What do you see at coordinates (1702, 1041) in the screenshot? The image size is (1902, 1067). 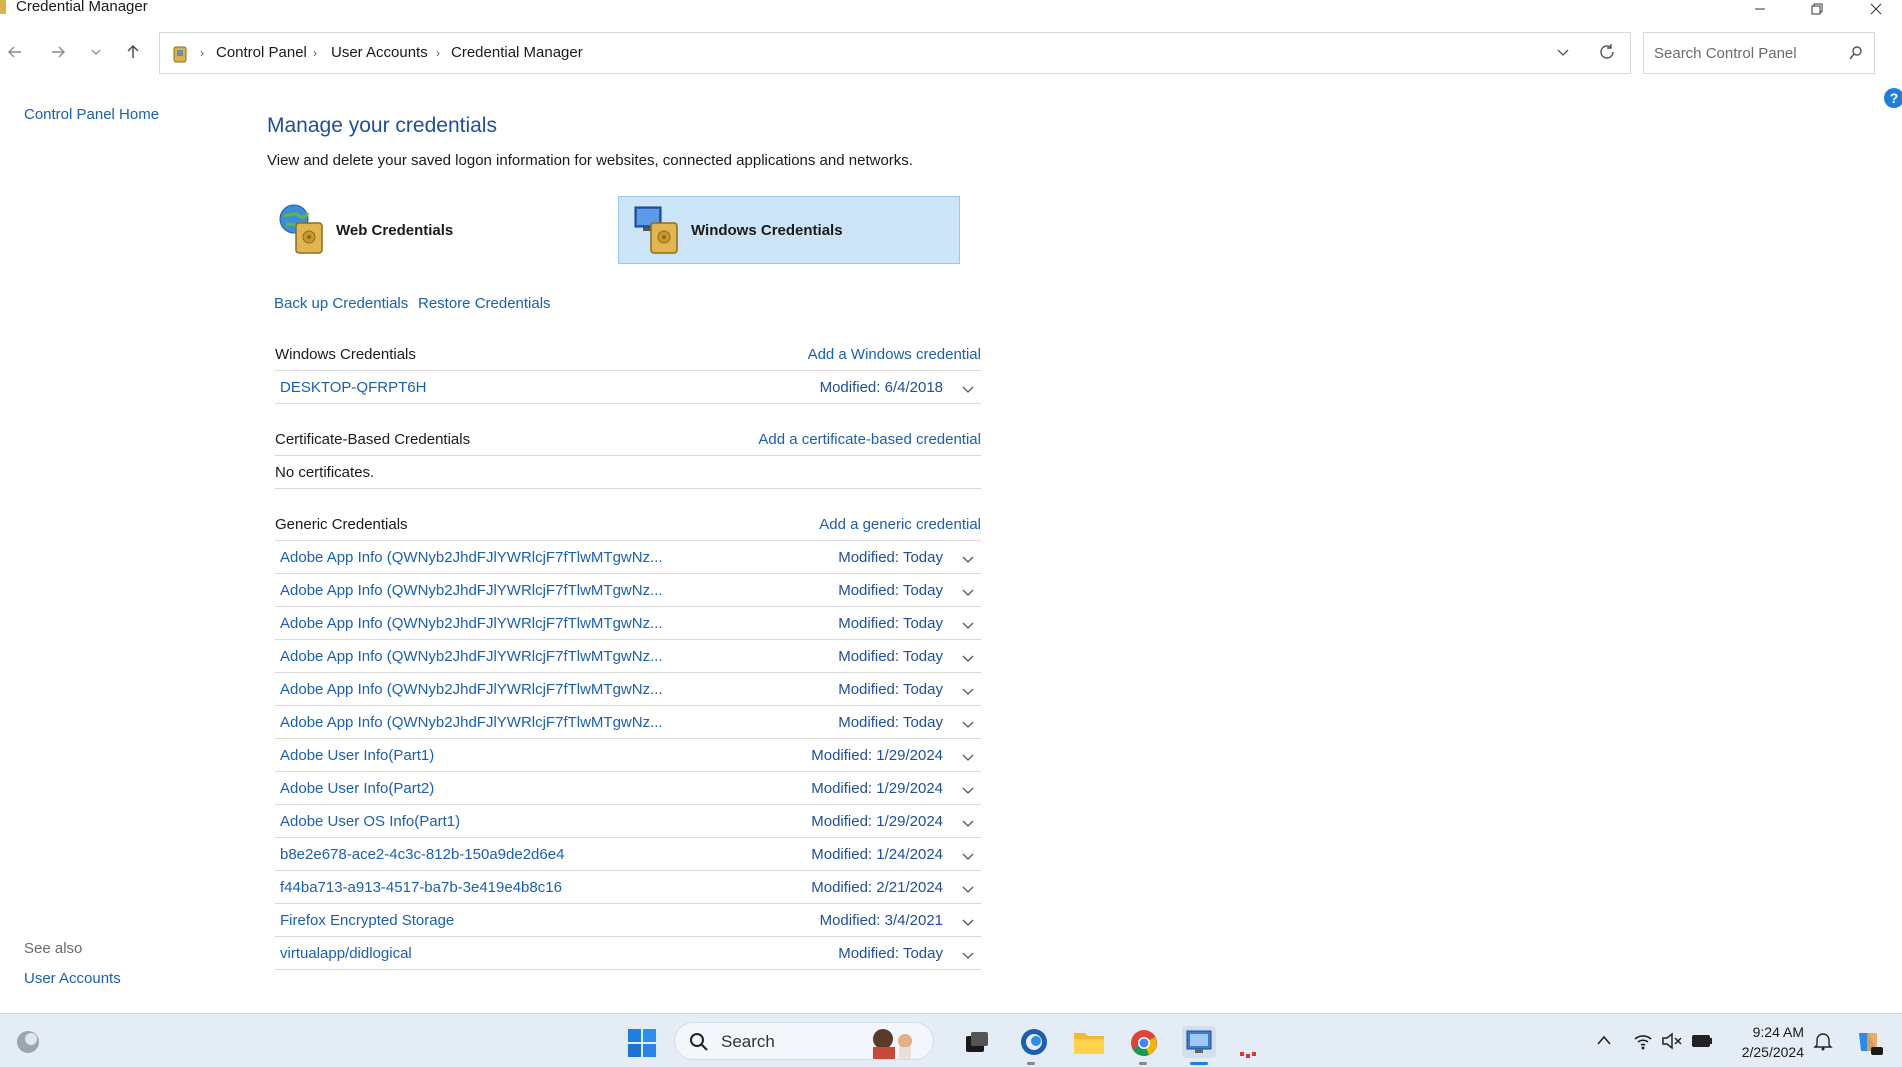 I see `battery-icon` at bounding box center [1702, 1041].